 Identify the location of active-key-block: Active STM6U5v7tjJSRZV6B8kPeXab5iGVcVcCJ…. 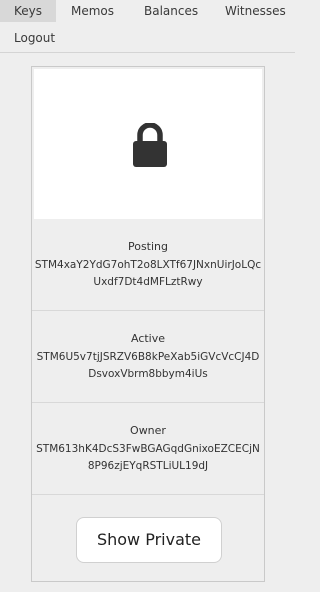
(148, 357).